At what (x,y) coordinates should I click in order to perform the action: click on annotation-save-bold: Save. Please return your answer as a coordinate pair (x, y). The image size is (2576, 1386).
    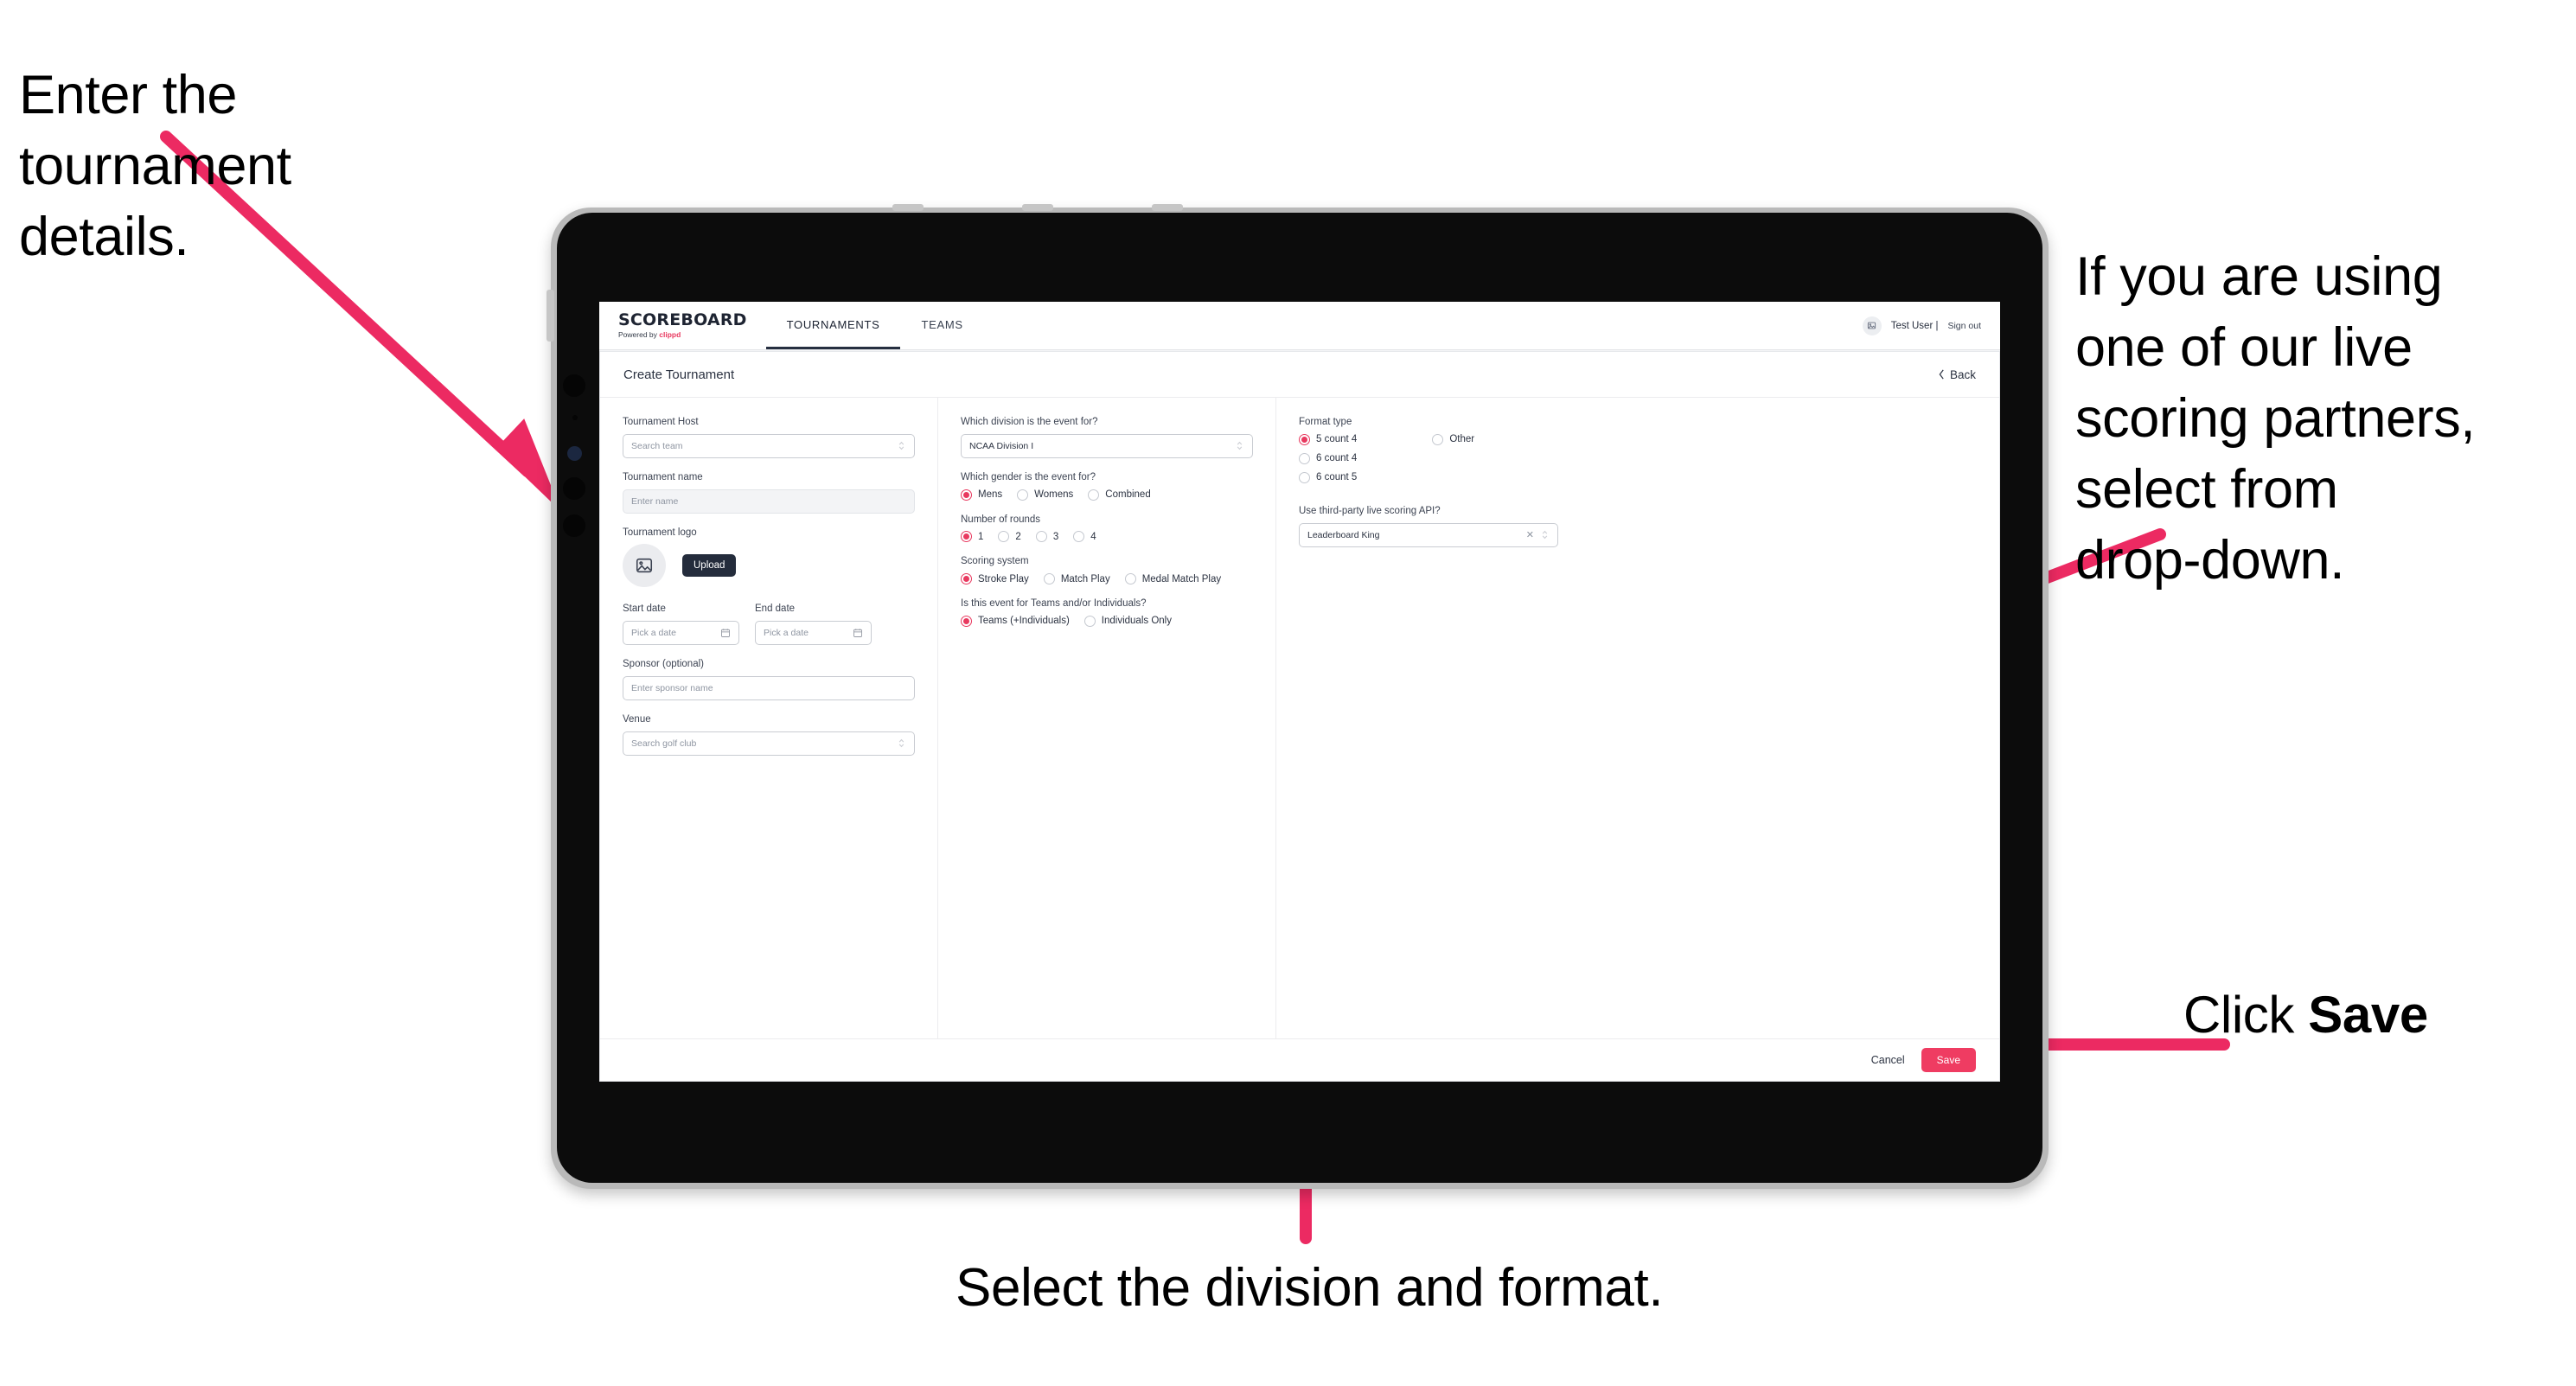
    Looking at the image, I should click on (2368, 1015).